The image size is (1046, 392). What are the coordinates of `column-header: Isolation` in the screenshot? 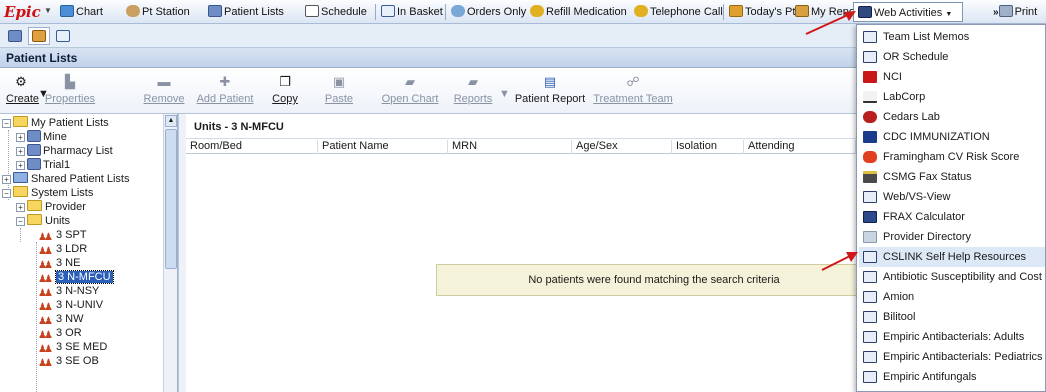 It's located at (708, 147).